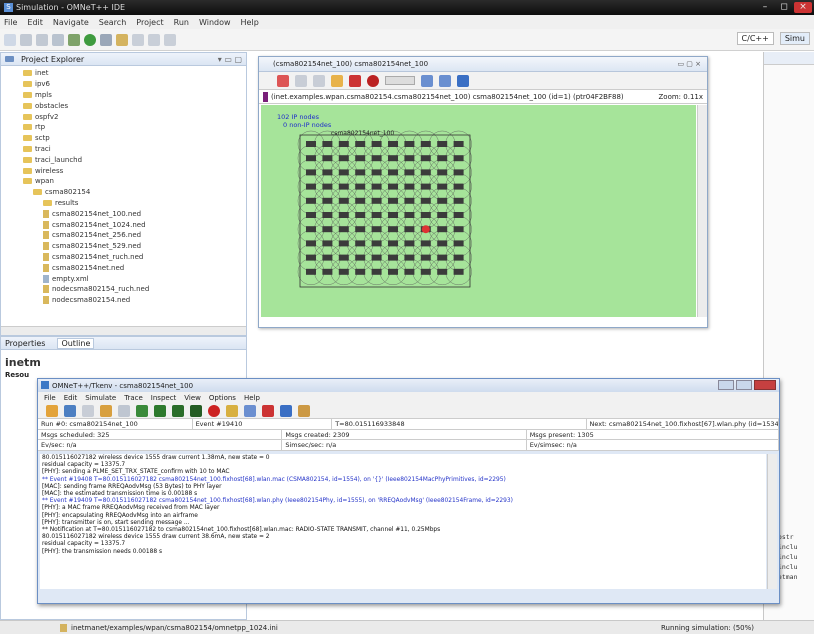  Describe the element at coordinates (355, 80) in the screenshot. I see `step-icon` at that location.